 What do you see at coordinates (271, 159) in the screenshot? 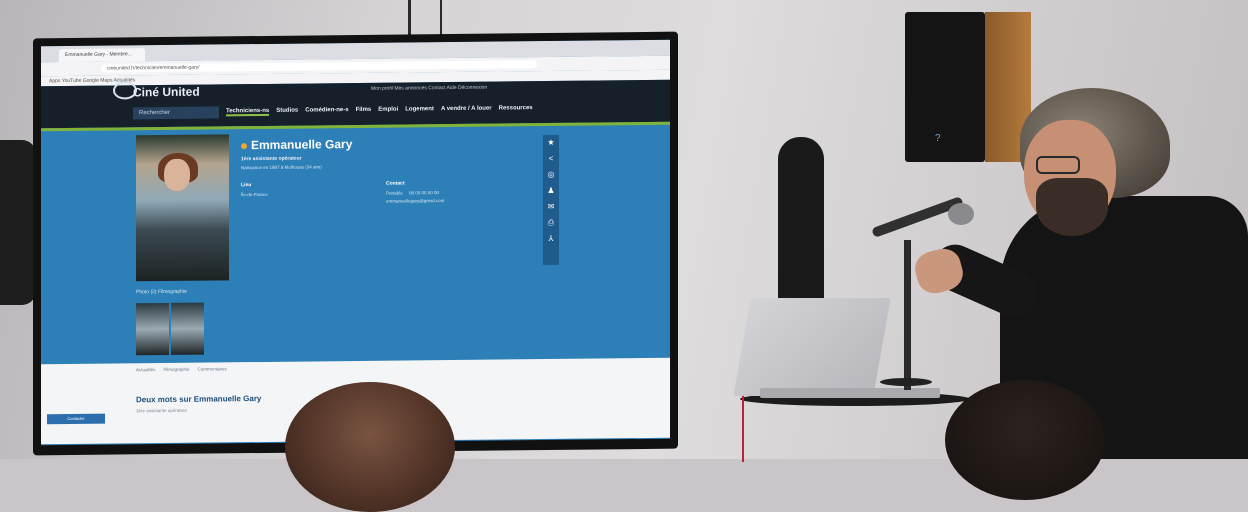
I see `profile-role: 1ère assistante opérateur` at bounding box center [271, 159].